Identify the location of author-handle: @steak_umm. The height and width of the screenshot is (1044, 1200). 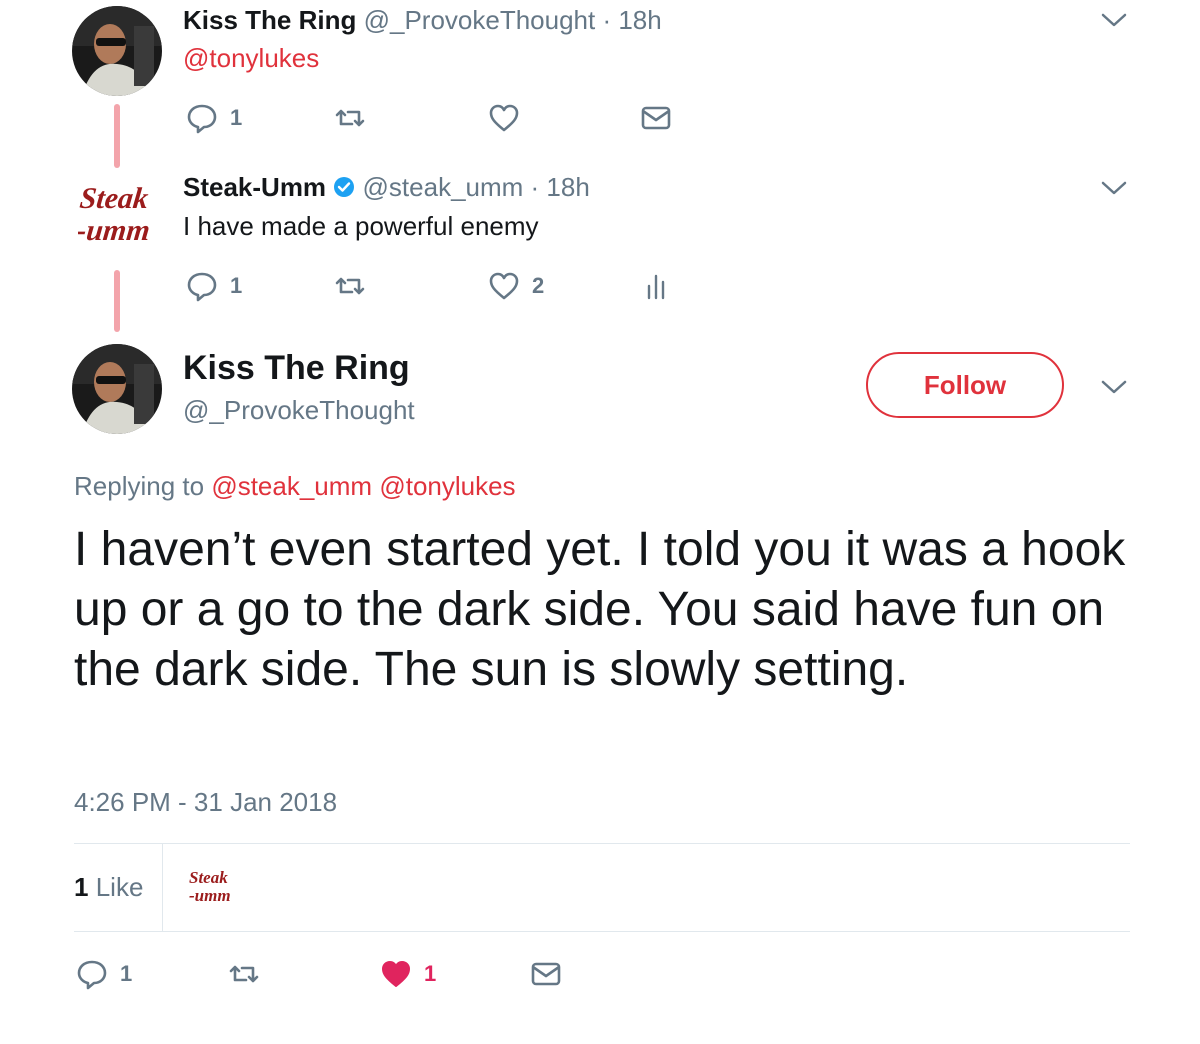
(443, 187).